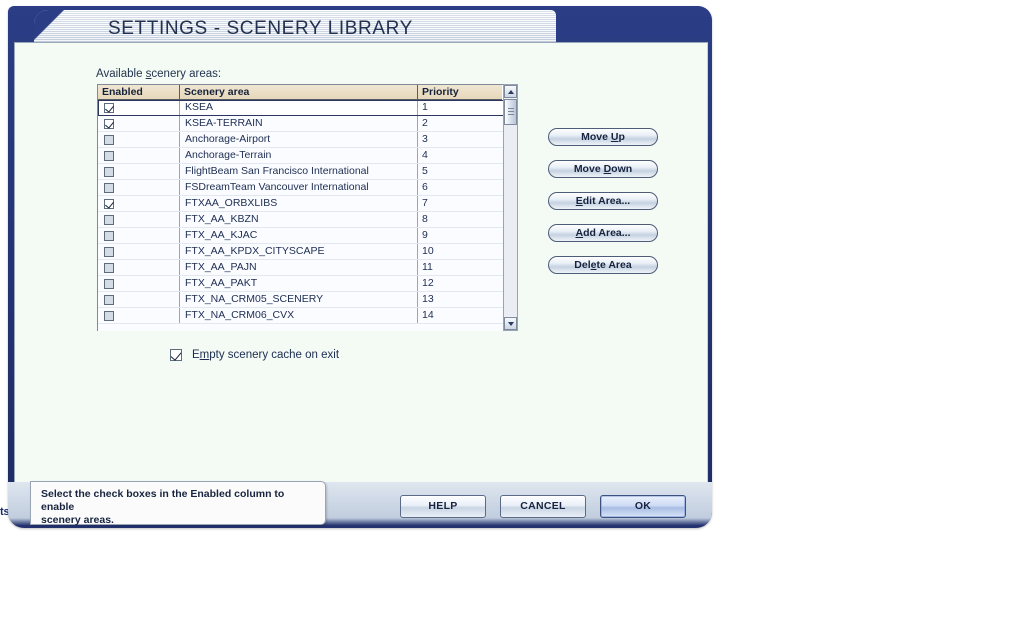  I want to click on row-priority-cell: 7, so click(425, 203).